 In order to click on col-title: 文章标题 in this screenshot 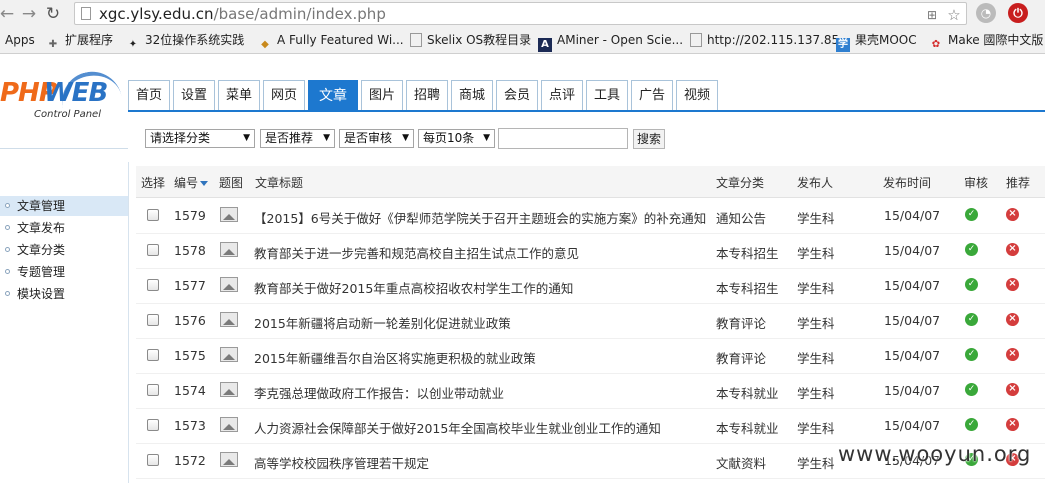, I will do `click(279, 183)`.